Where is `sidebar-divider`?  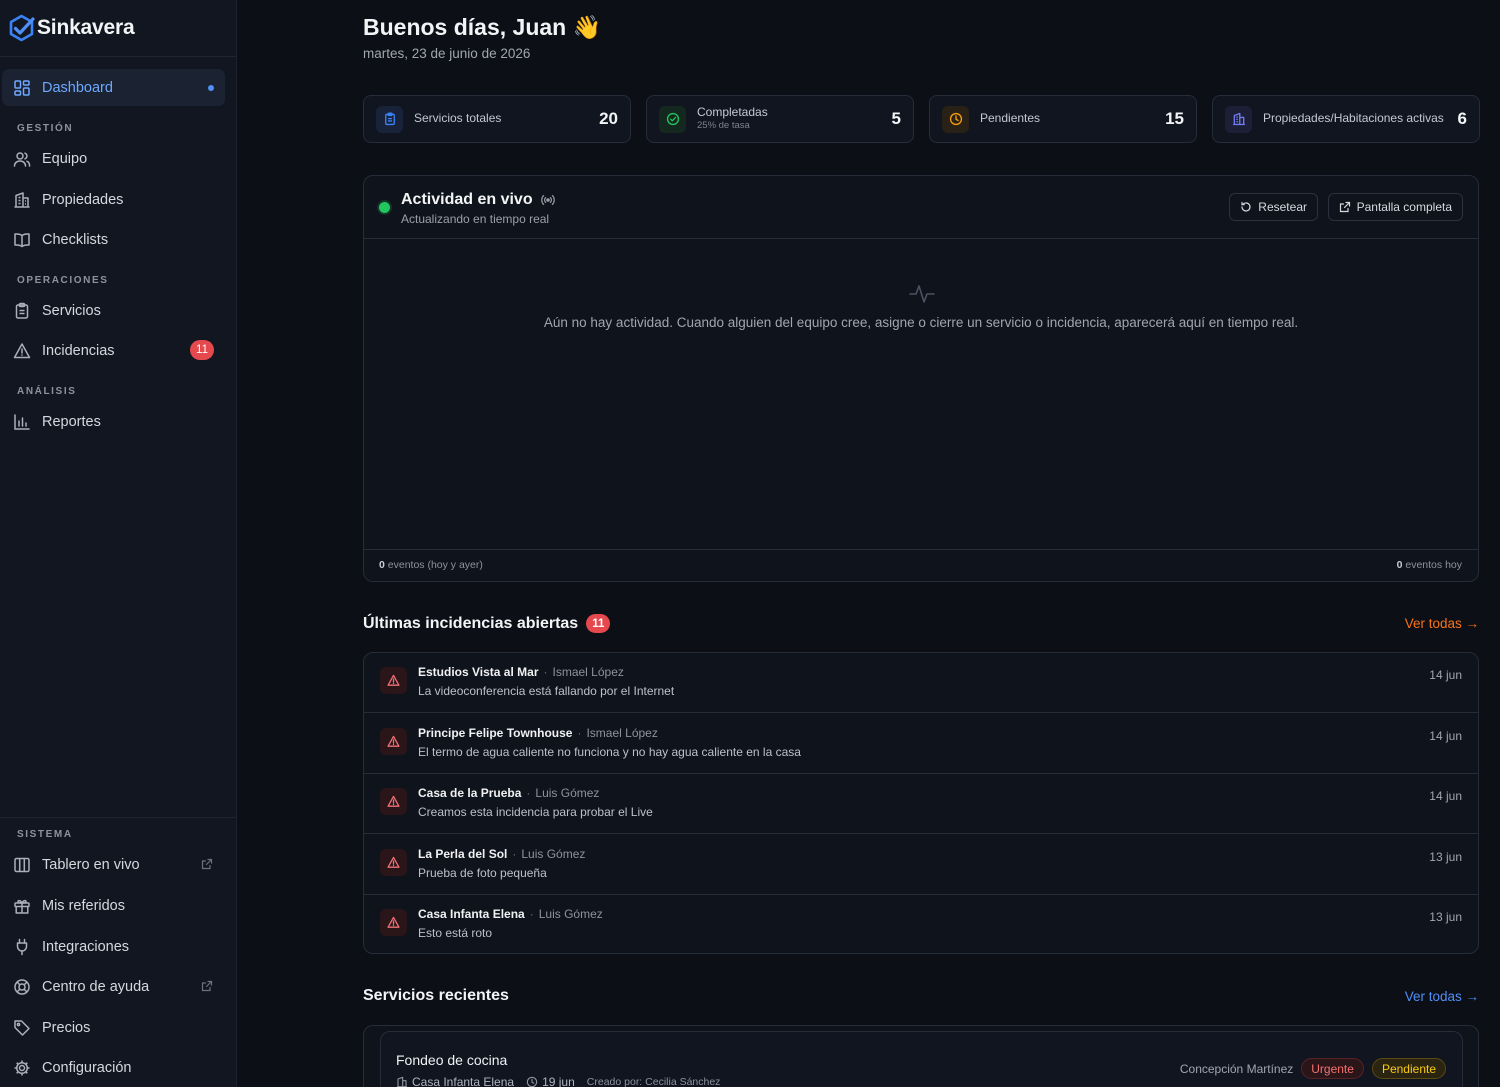
sidebar-divider is located at coordinates (118, 817).